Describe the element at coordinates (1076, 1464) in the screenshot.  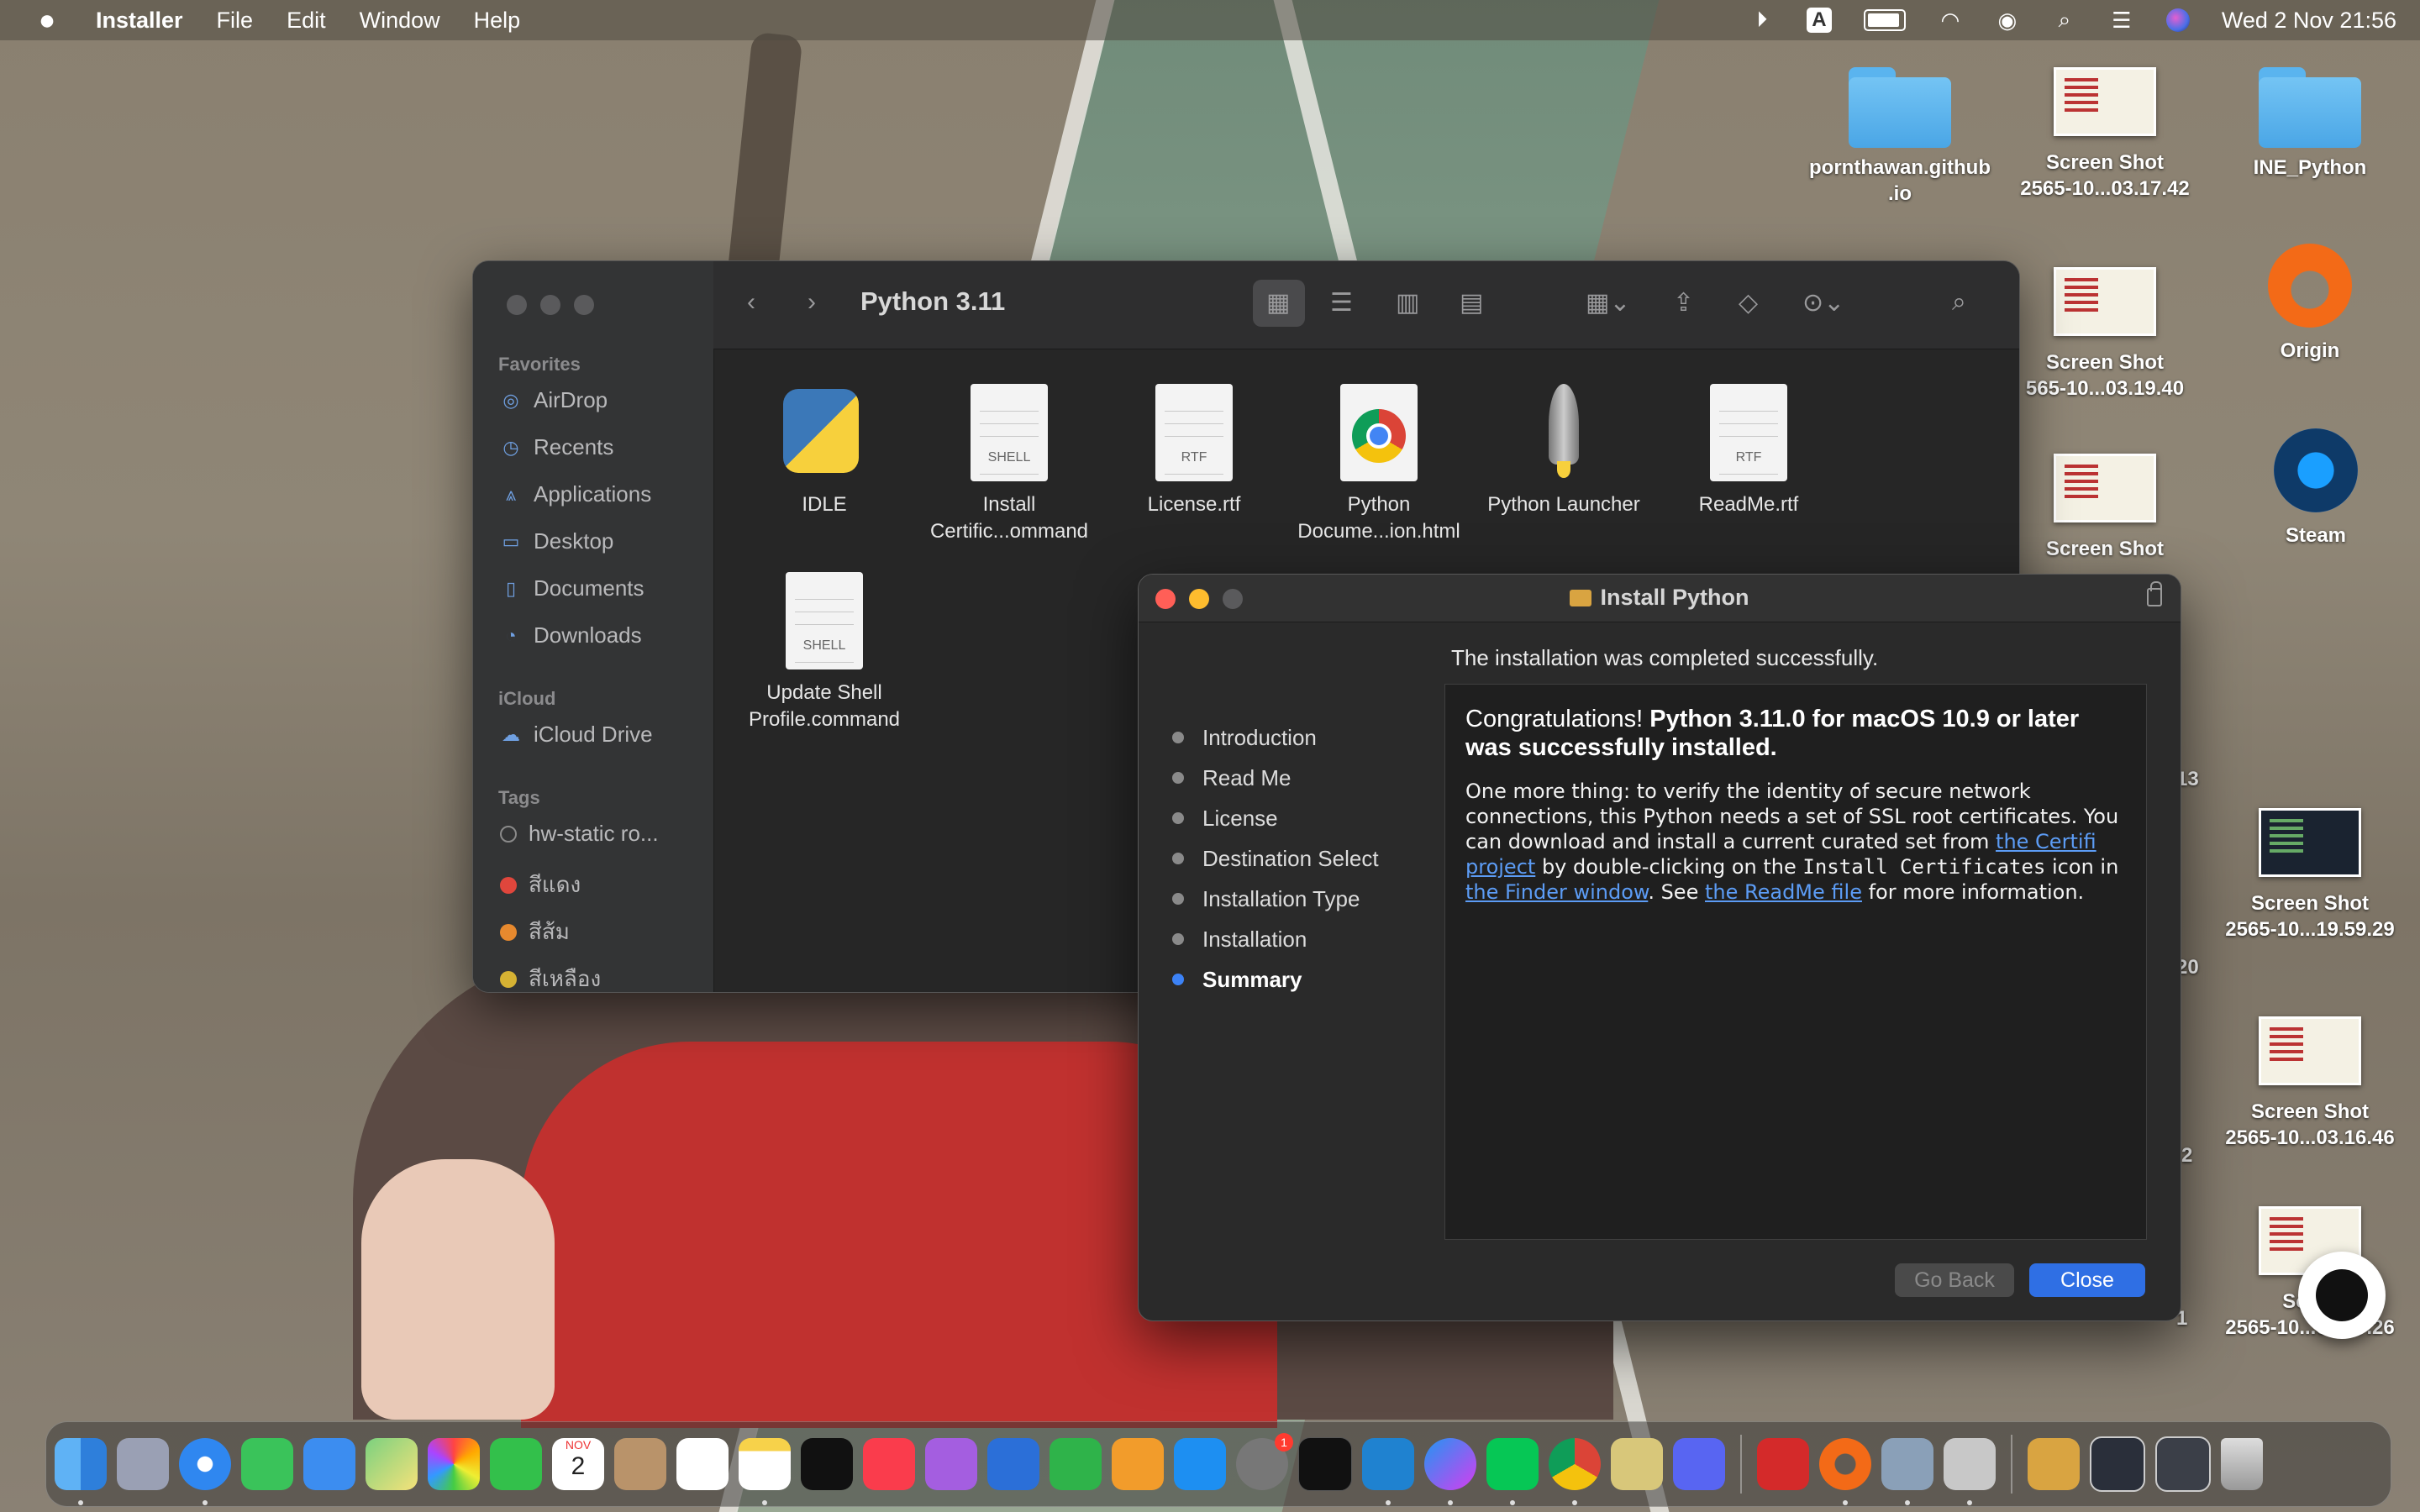
I see `numbers-icon` at that location.